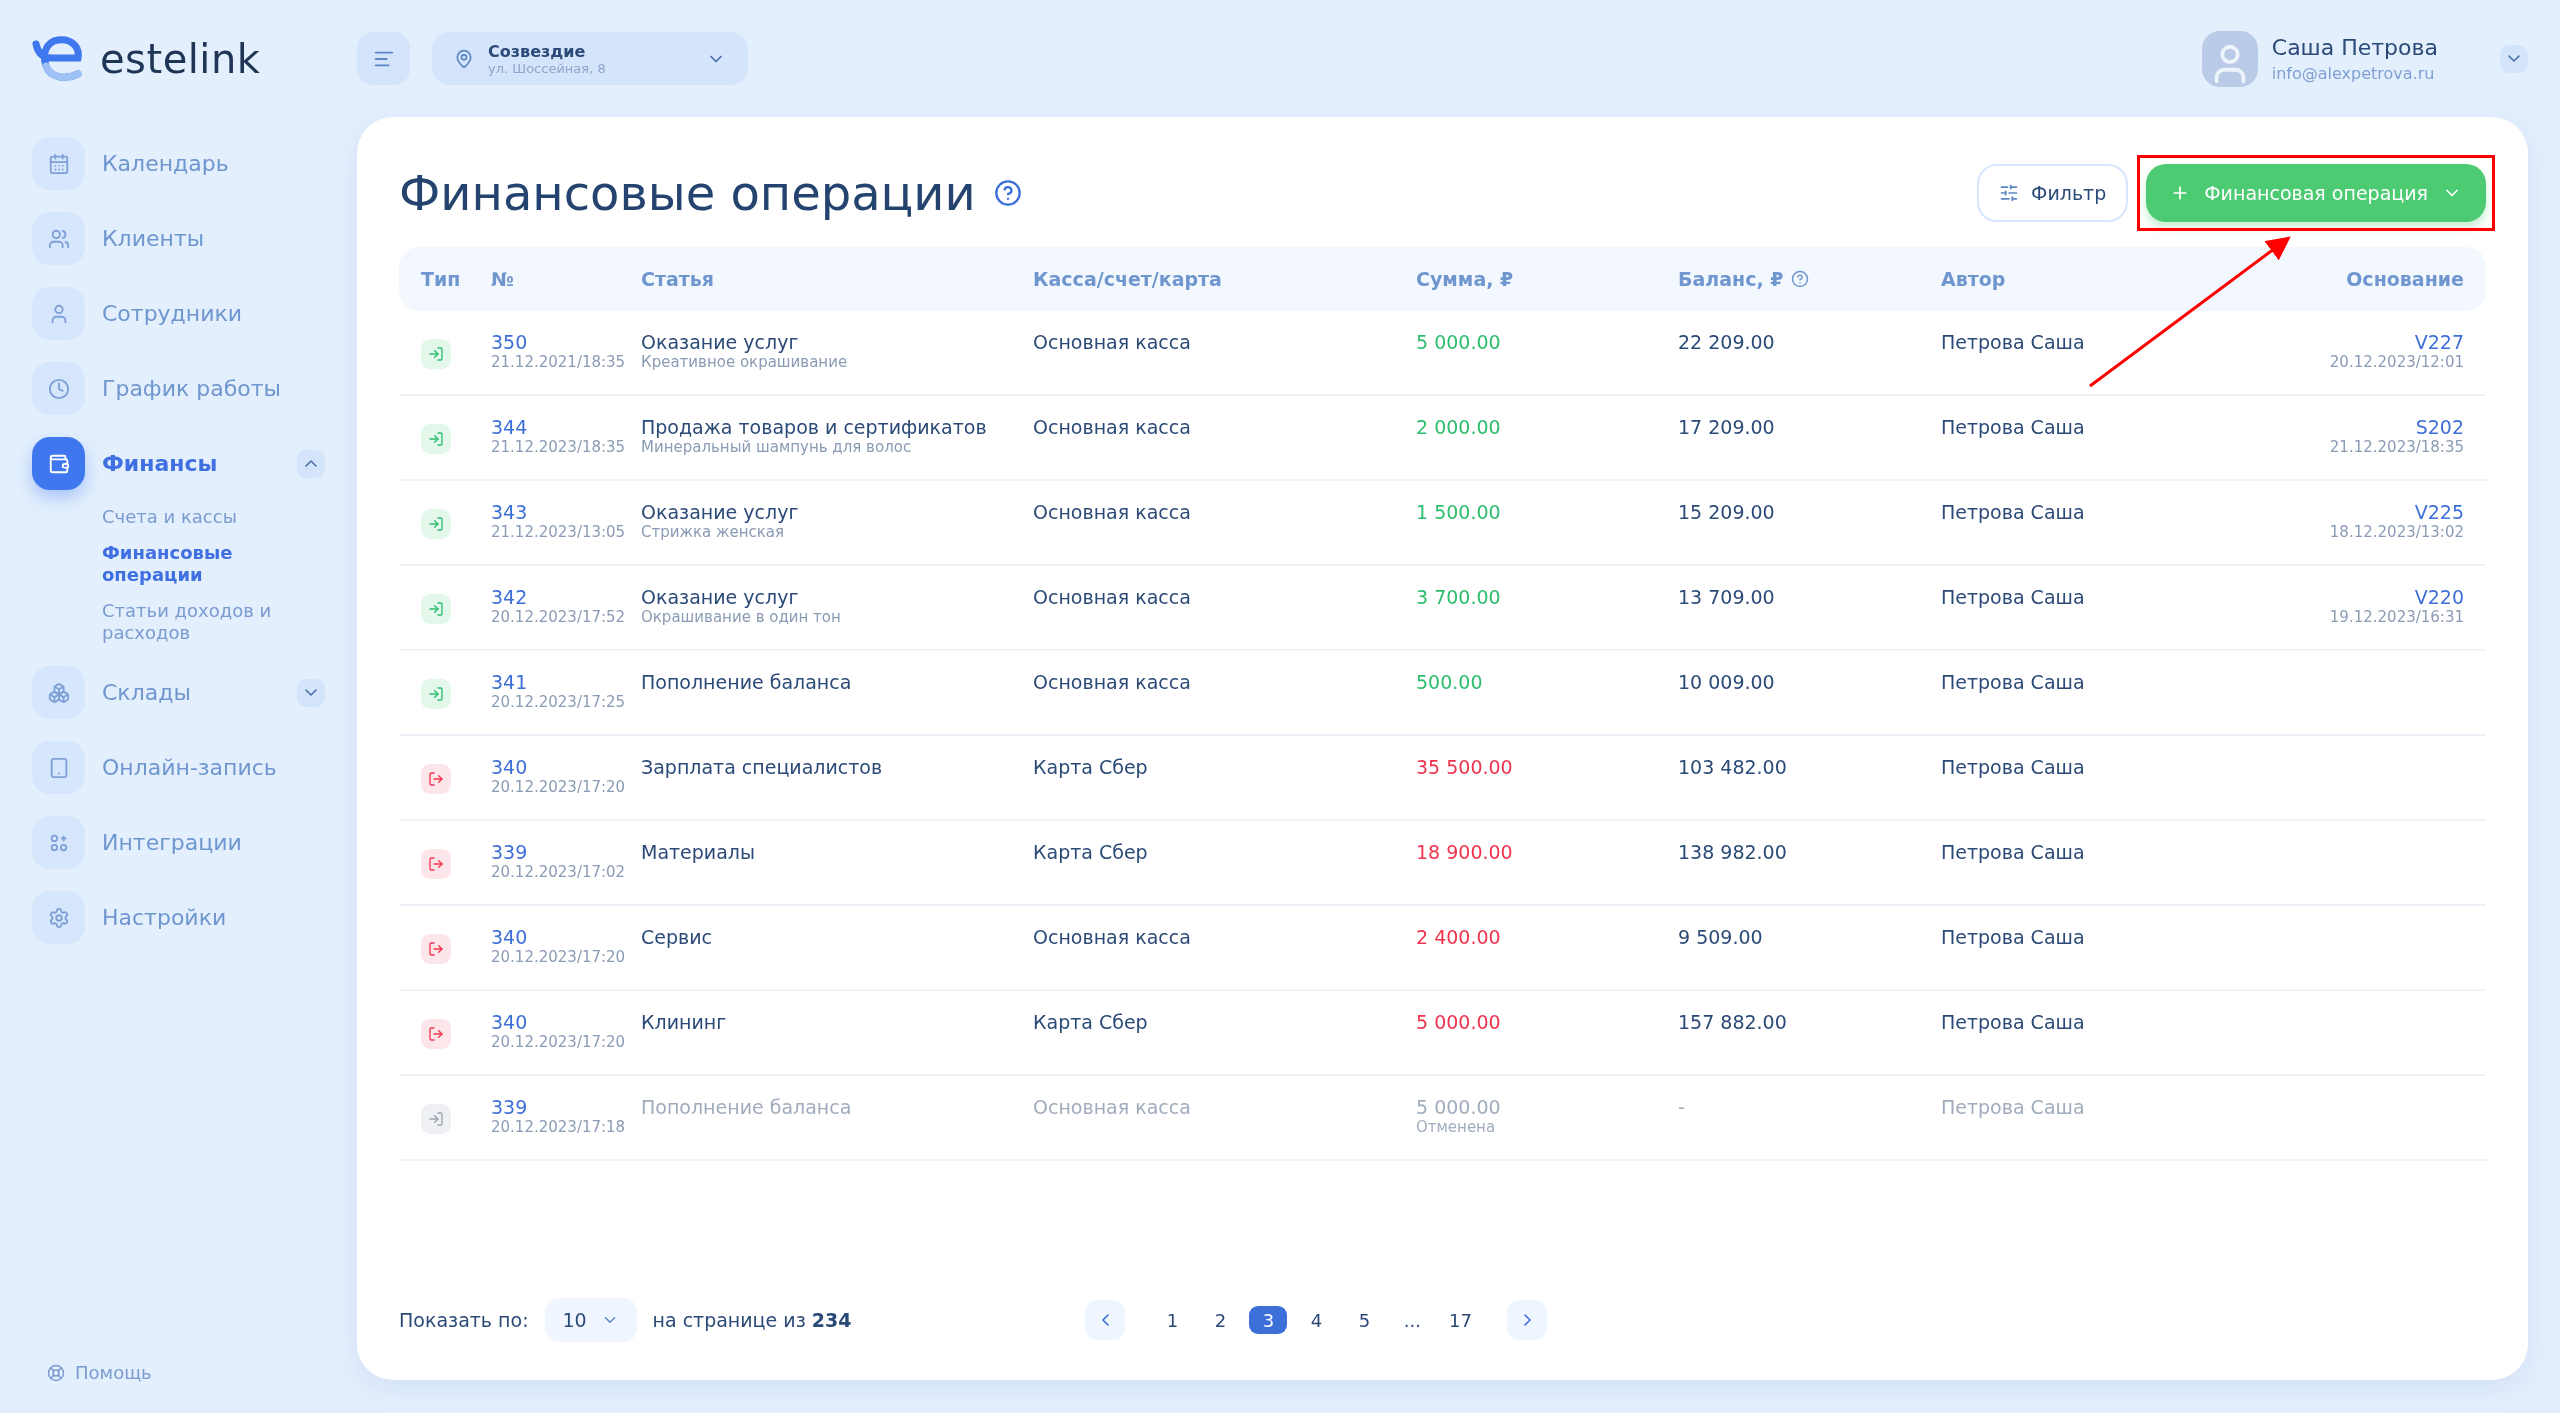  I want to click on balance-cell-text: 17 209.00, so click(1727, 427).